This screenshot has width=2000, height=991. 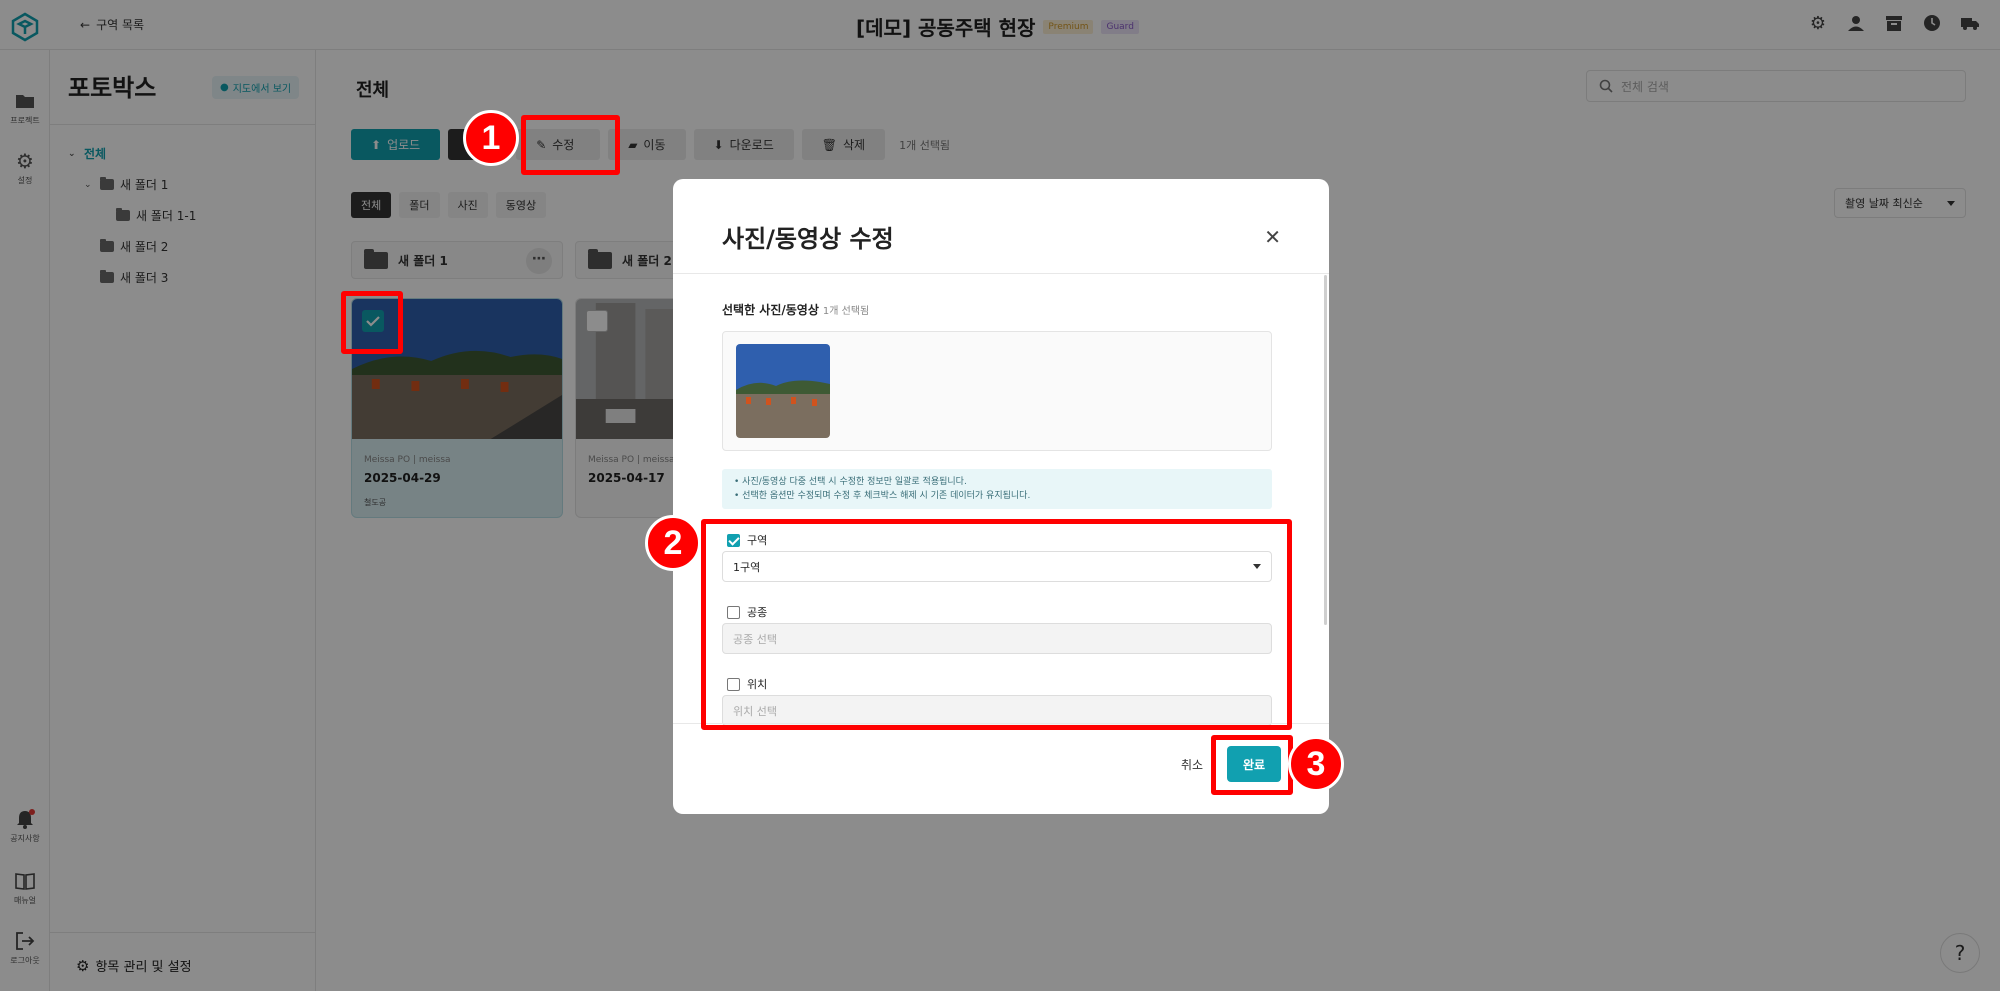 I want to click on cancel-button: 취소, so click(x=1192, y=764).